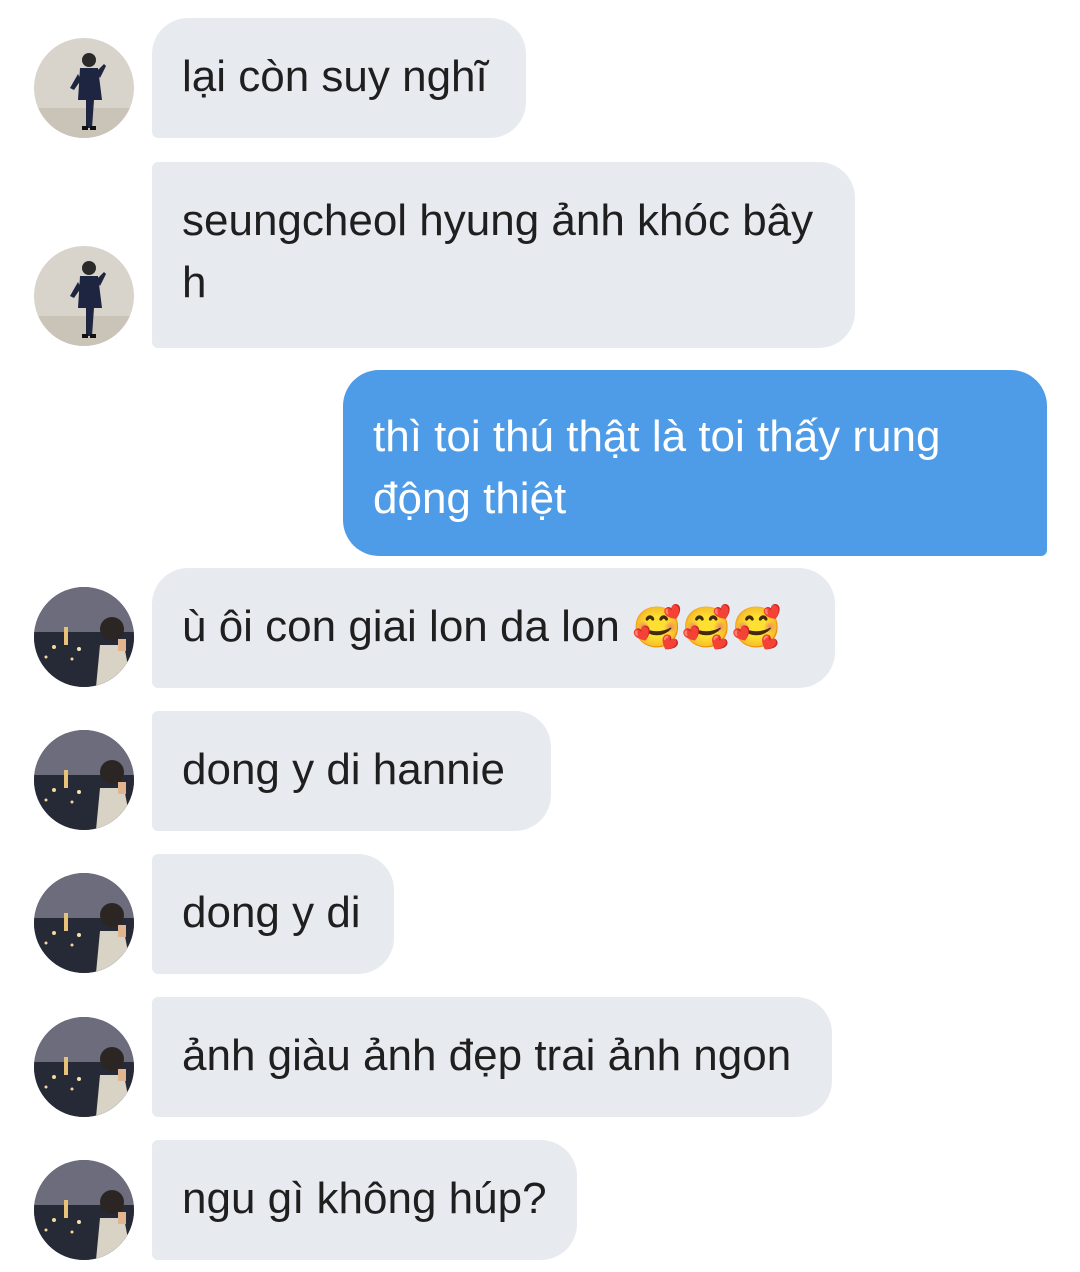  I want to click on message-text: dong y di, so click(271, 912).